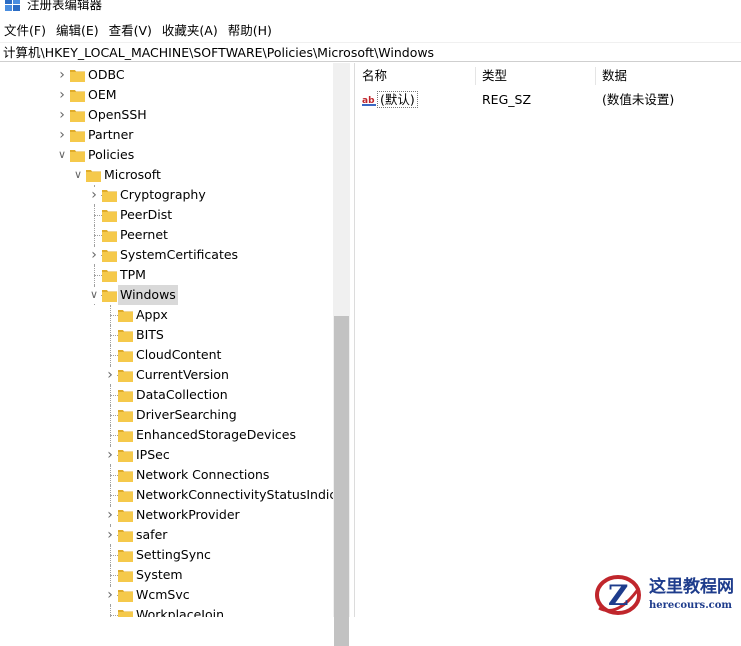 The image size is (741, 646). Describe the element at coordinates (233, 495) in the screenshot. I see `tree-node-label: NetworkConnectivityStatusIndicato` at that location.